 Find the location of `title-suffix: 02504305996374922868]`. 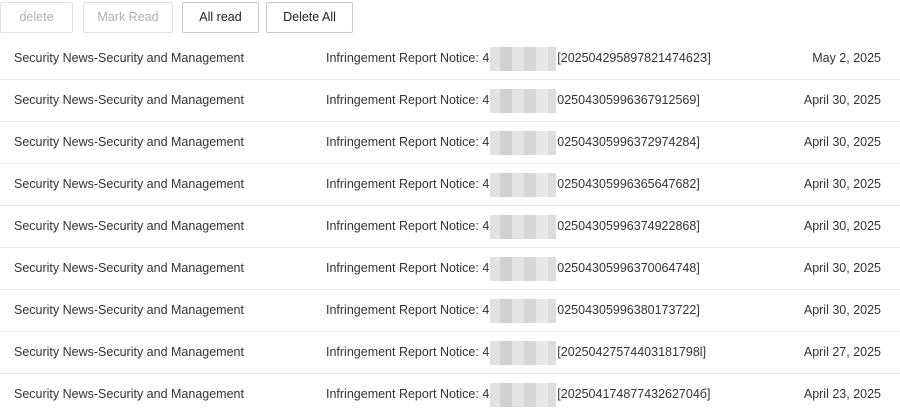

title-suffix: 02504305996374922868] is located at coordinates (628, 226).